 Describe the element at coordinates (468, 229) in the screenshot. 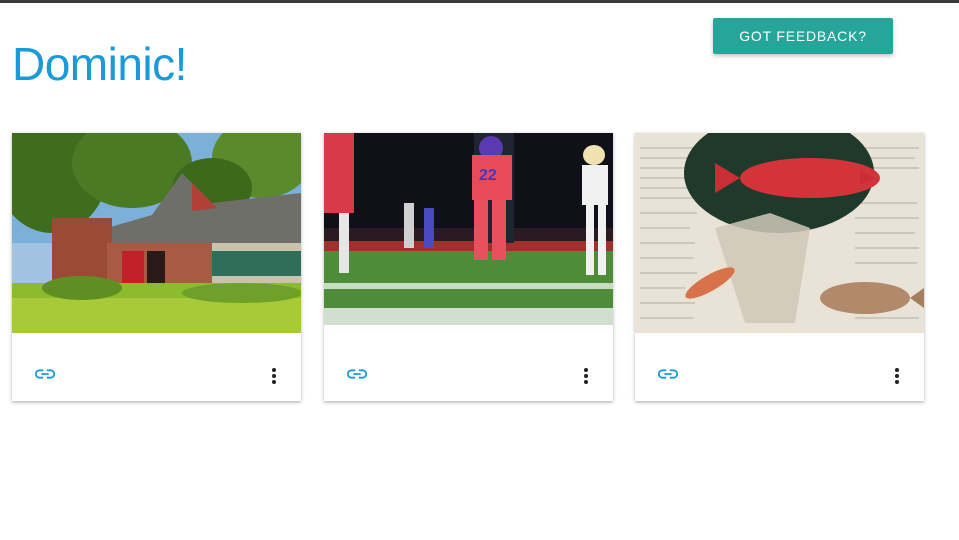

I see `football-photo: 22` at that location.